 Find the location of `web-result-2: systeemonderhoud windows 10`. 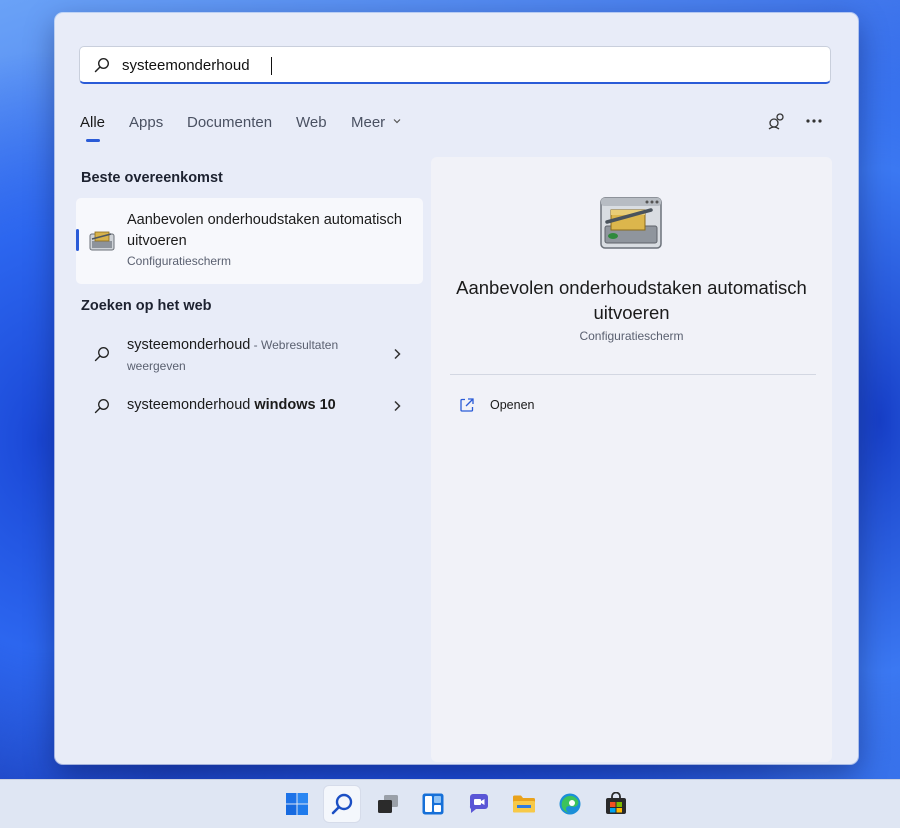

web-result-2: systeemonderhoud windows 10 is located at coordinates (249, 407).